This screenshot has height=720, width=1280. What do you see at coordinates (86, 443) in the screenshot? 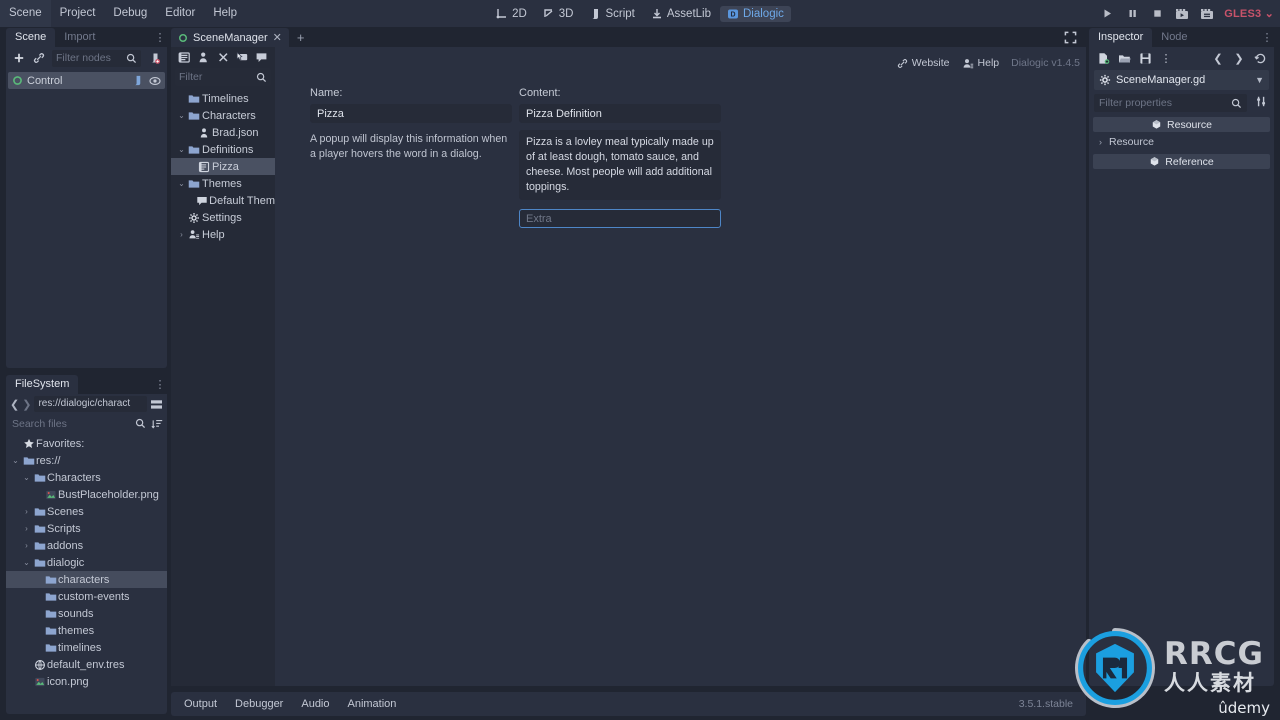
I see `filesystem-row: Favorites:` at bounding box center [86, 443].